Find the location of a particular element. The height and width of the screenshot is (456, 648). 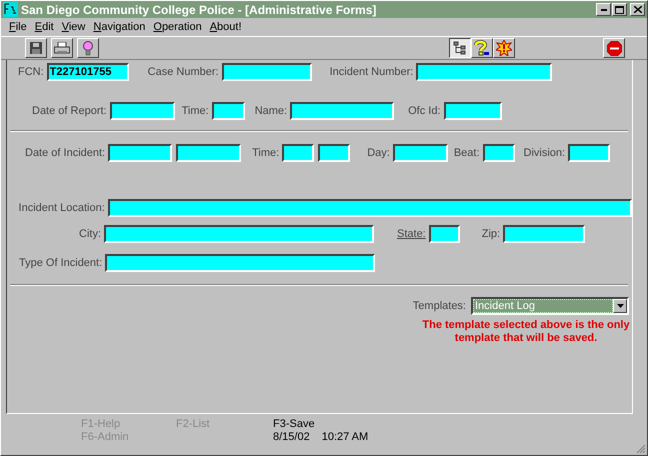

field-label: Beat: is located at coordinates (467, 153).